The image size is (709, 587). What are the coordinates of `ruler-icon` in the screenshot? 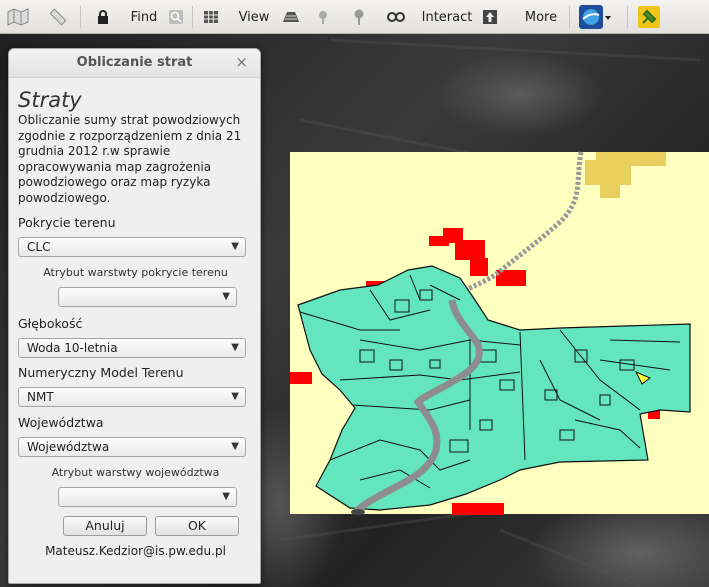 It's located at (58, 17).